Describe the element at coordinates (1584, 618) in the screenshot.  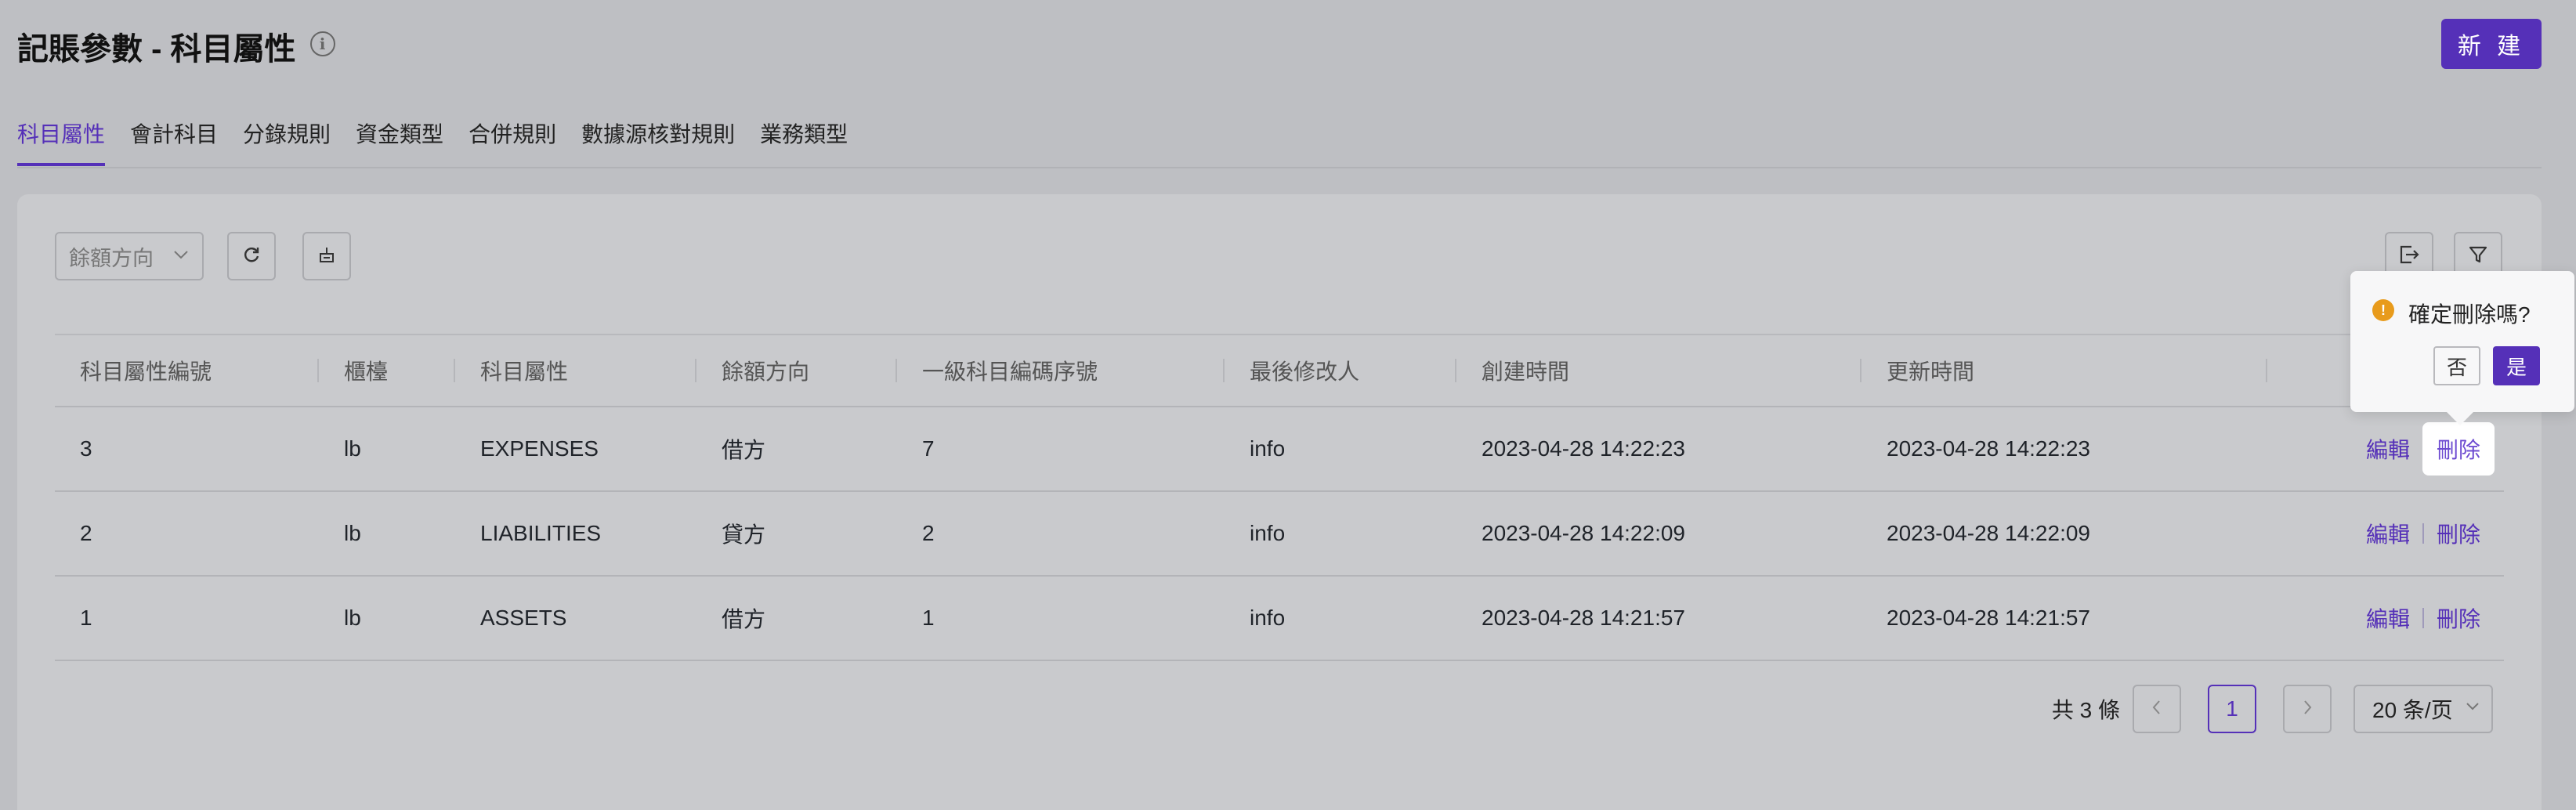
I see `cell-created: 2023-04-28 14:21:57` at that location.